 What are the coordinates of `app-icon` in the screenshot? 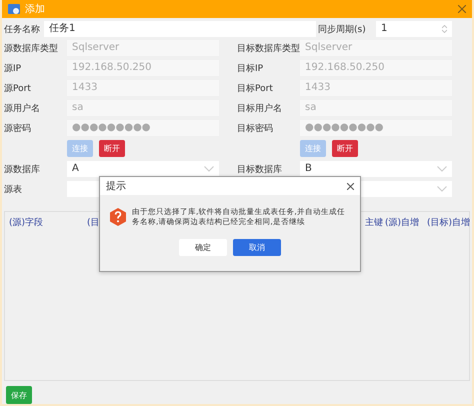 It's located at (14, 9).